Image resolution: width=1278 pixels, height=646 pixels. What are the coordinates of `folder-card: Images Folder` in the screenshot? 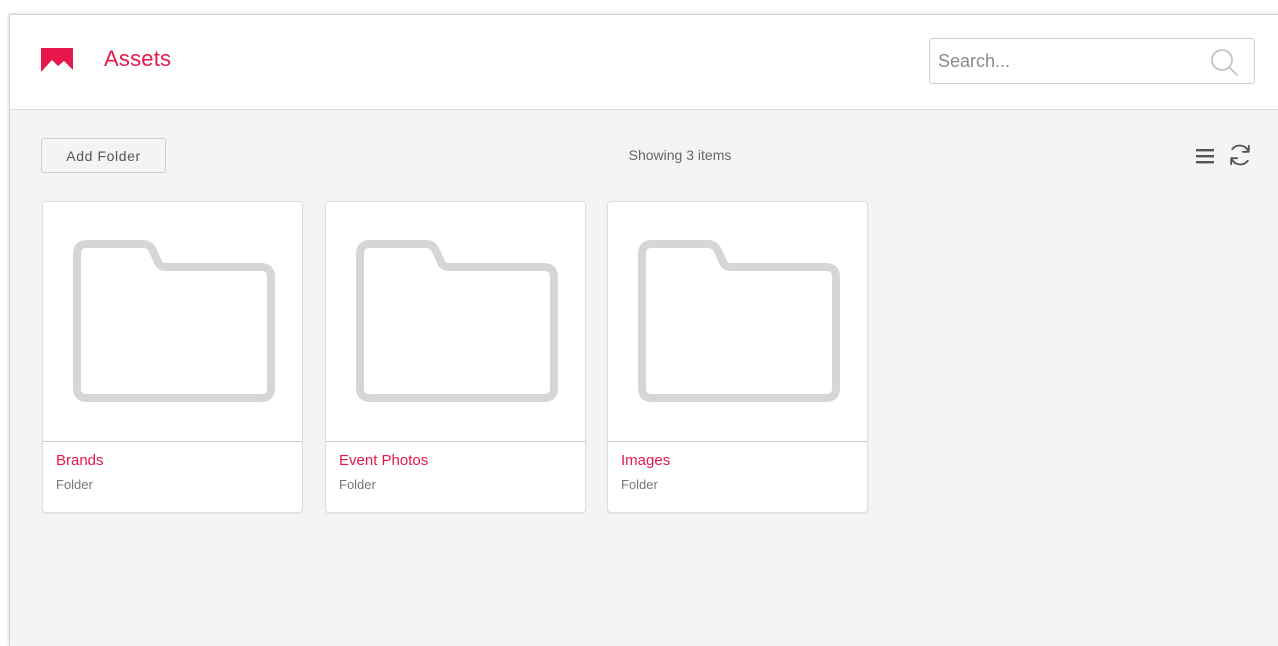 It's located at (737, 357).